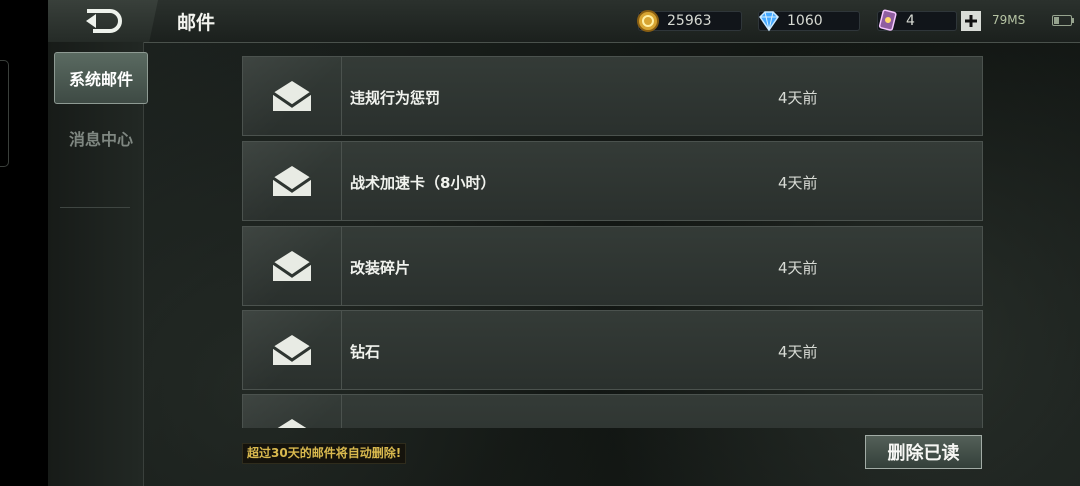  What do you see at coordinates (395, 98) in the screenshot?
I see `mail-subject: 违规行为惩罚` at bounding box center [395, 98].